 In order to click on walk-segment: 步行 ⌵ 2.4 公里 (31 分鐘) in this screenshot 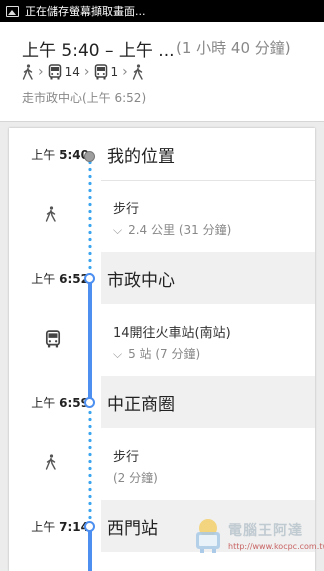, I will do `click(162, 216)`.